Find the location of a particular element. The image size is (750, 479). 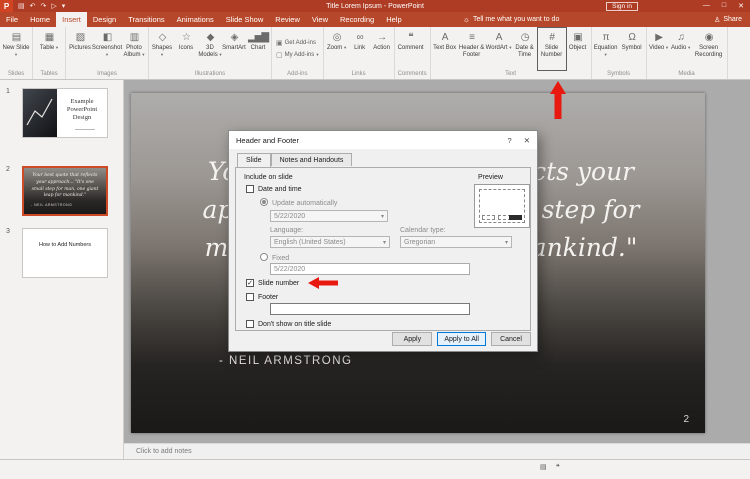

ribbon-group-links: ◎ Zoom ▾ ∞ Link → Action Links is located at coordinates (359, 53).